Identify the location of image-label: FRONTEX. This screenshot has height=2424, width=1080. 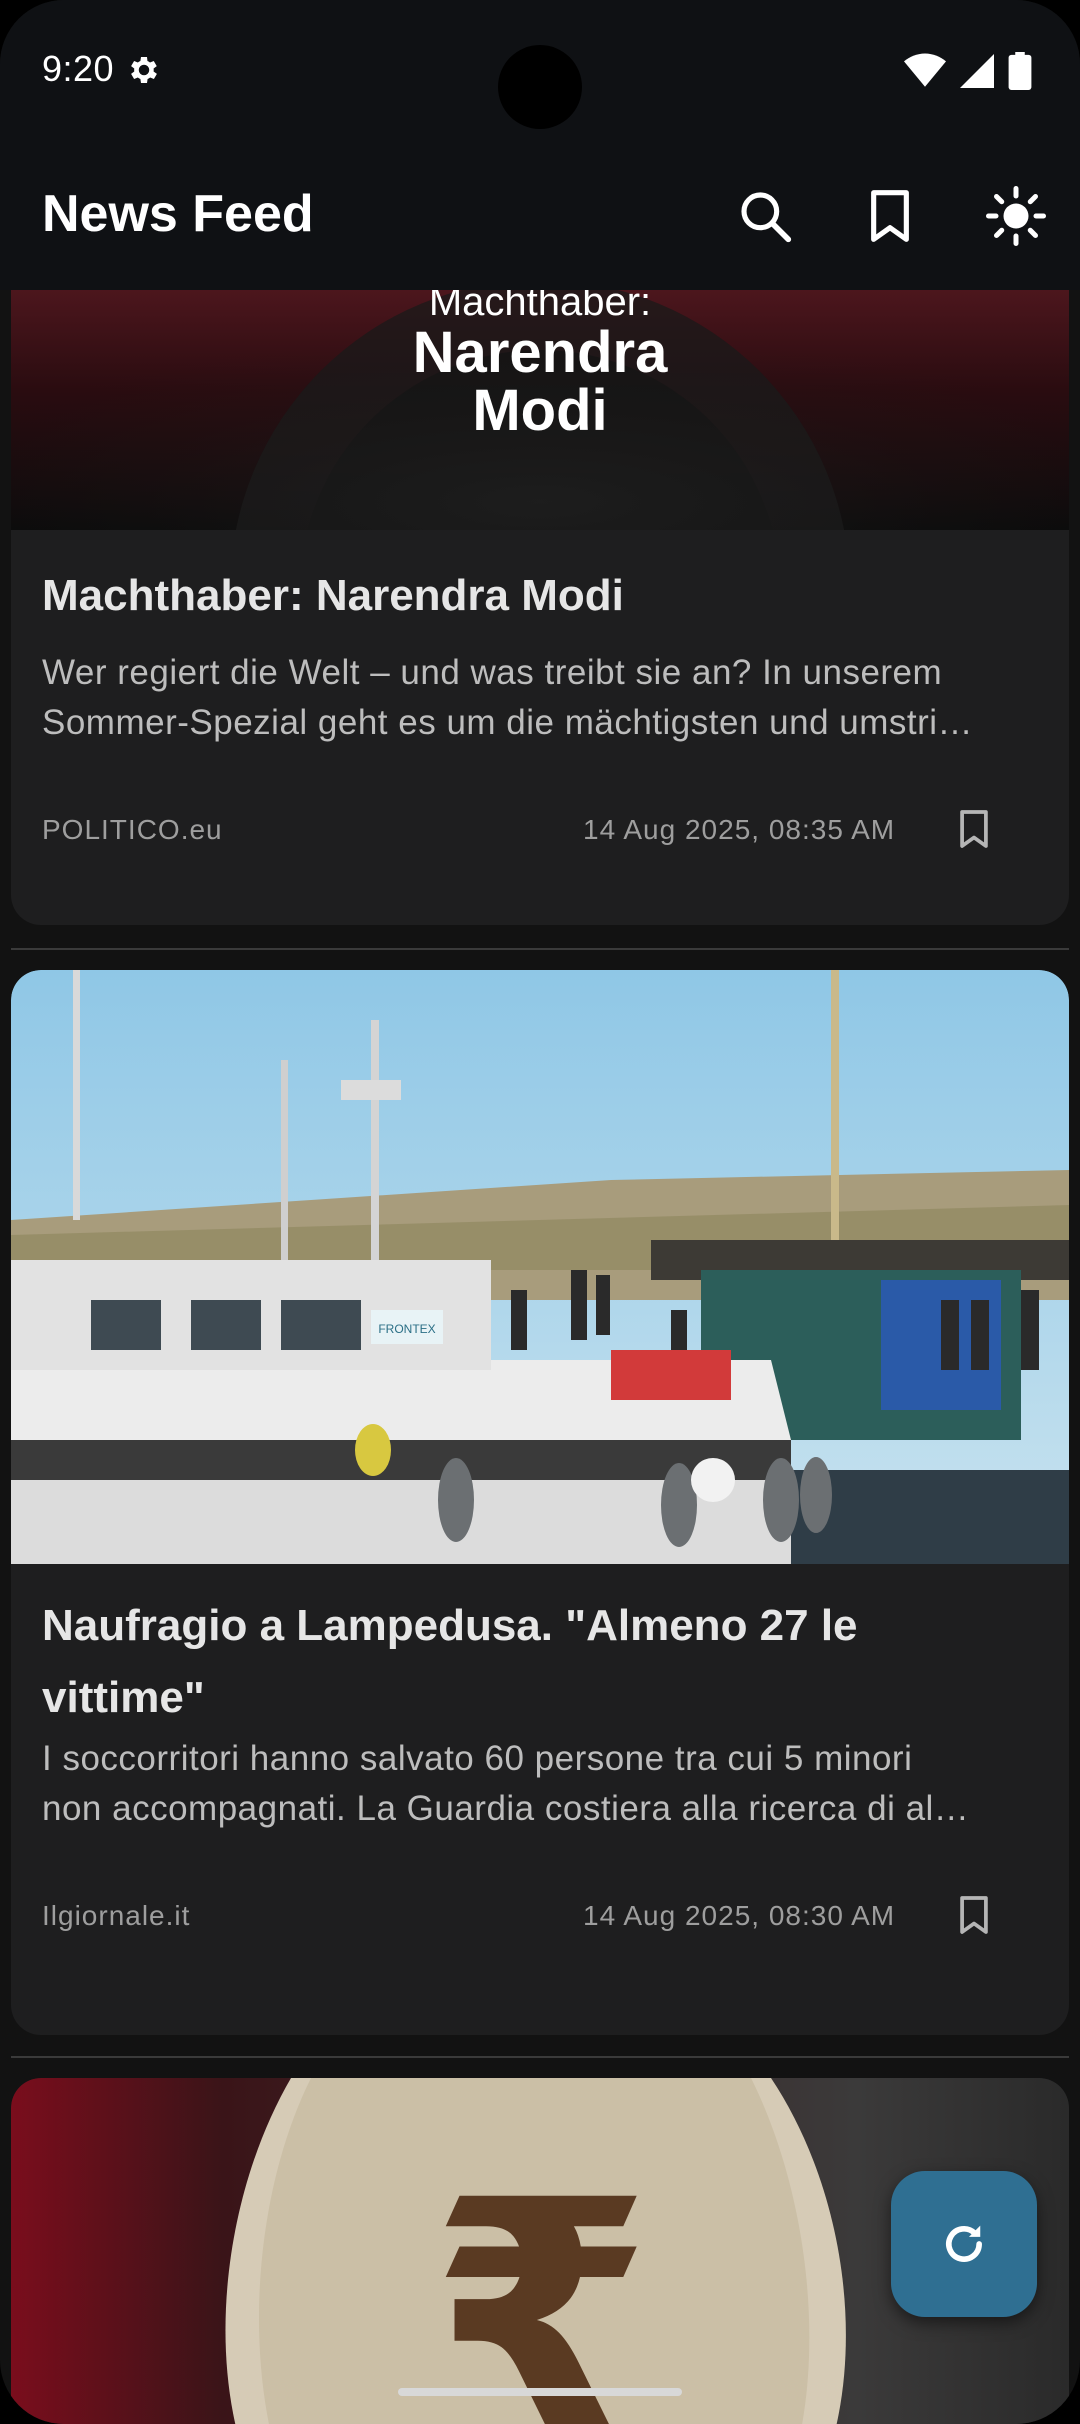
(406, 1329).